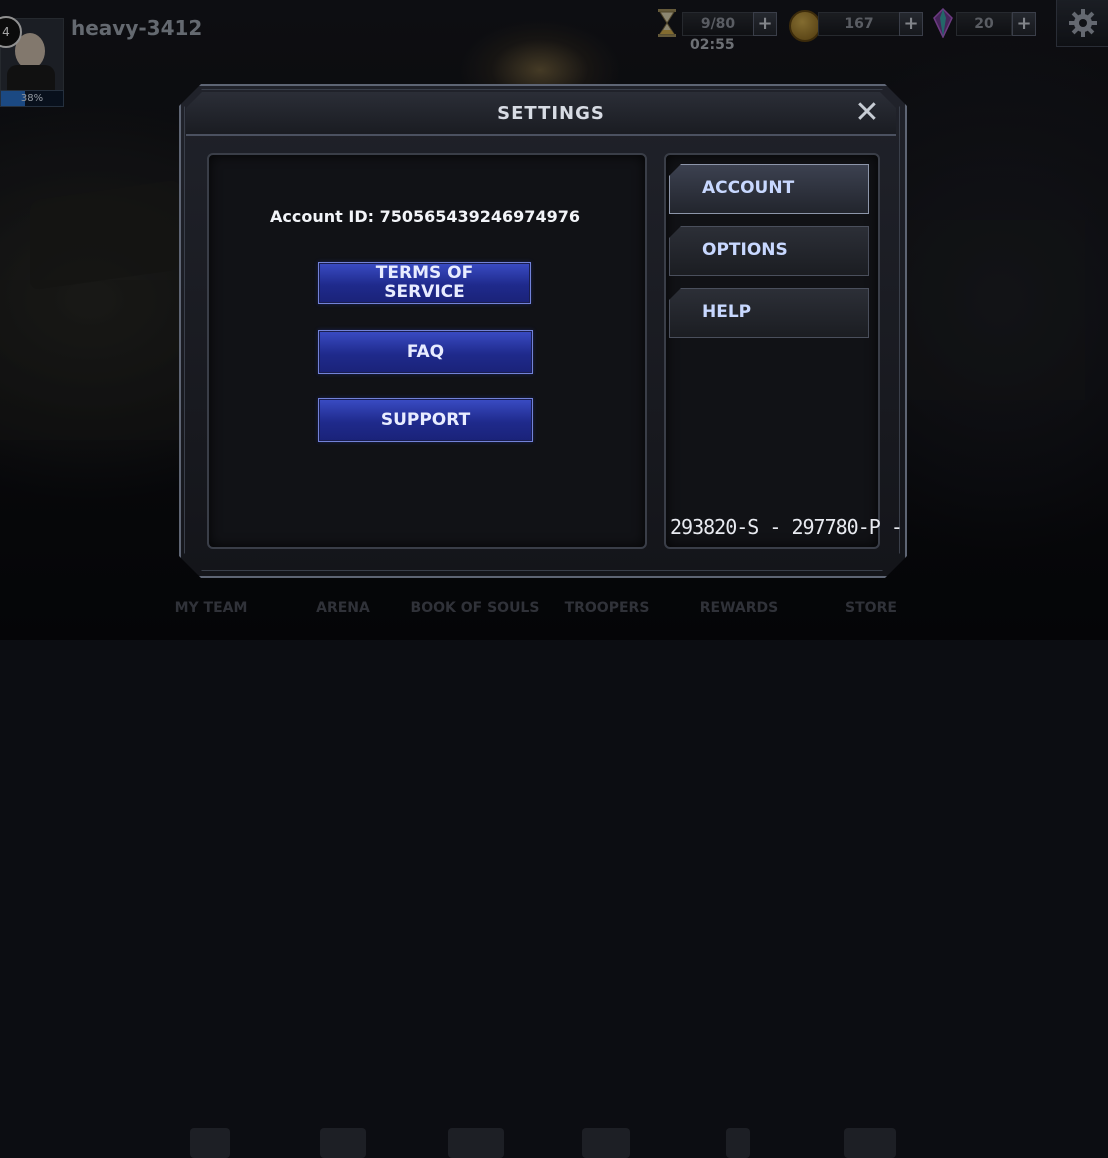  I want to click on troopers-icon, so click(606, 1143).